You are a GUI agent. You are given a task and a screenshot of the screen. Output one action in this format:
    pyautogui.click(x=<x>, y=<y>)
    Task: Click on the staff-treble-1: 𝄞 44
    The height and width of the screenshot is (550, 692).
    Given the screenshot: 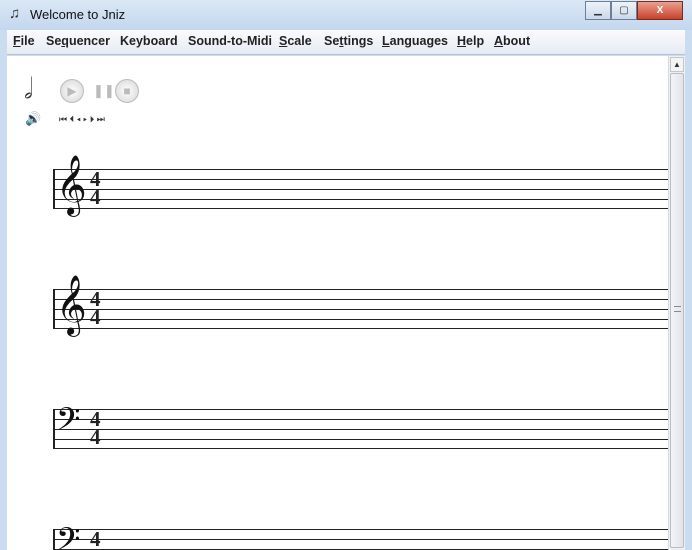 What is the action you would take?
    pyautogui.click(x=360, y=185)
    